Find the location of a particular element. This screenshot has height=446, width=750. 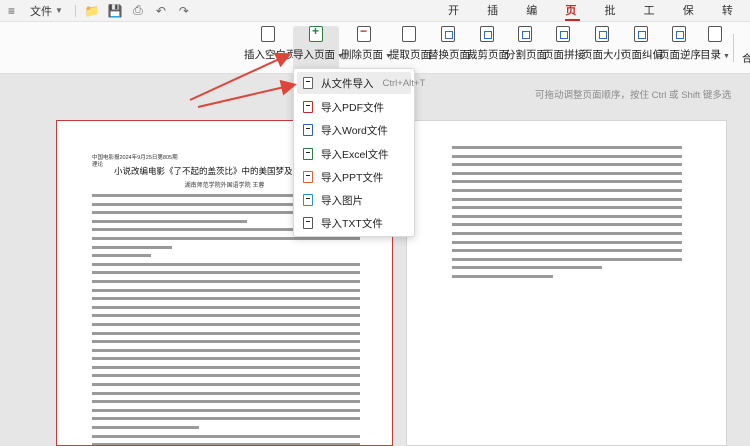

menu-item-import-txt: 导入TXT文件 is located at coordinates (354, 223).